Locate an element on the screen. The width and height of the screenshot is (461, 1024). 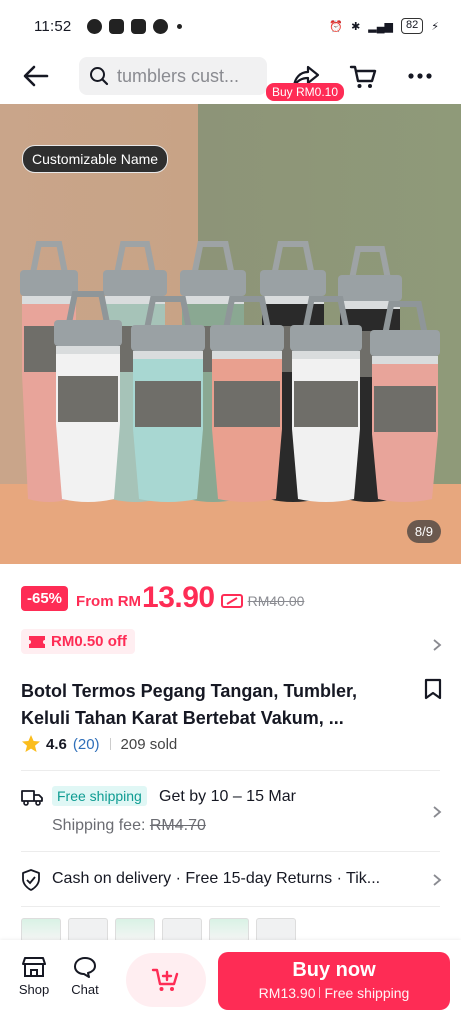
rating-row: 4.6 (20) 209 sold is located at coordinates (99, 744).